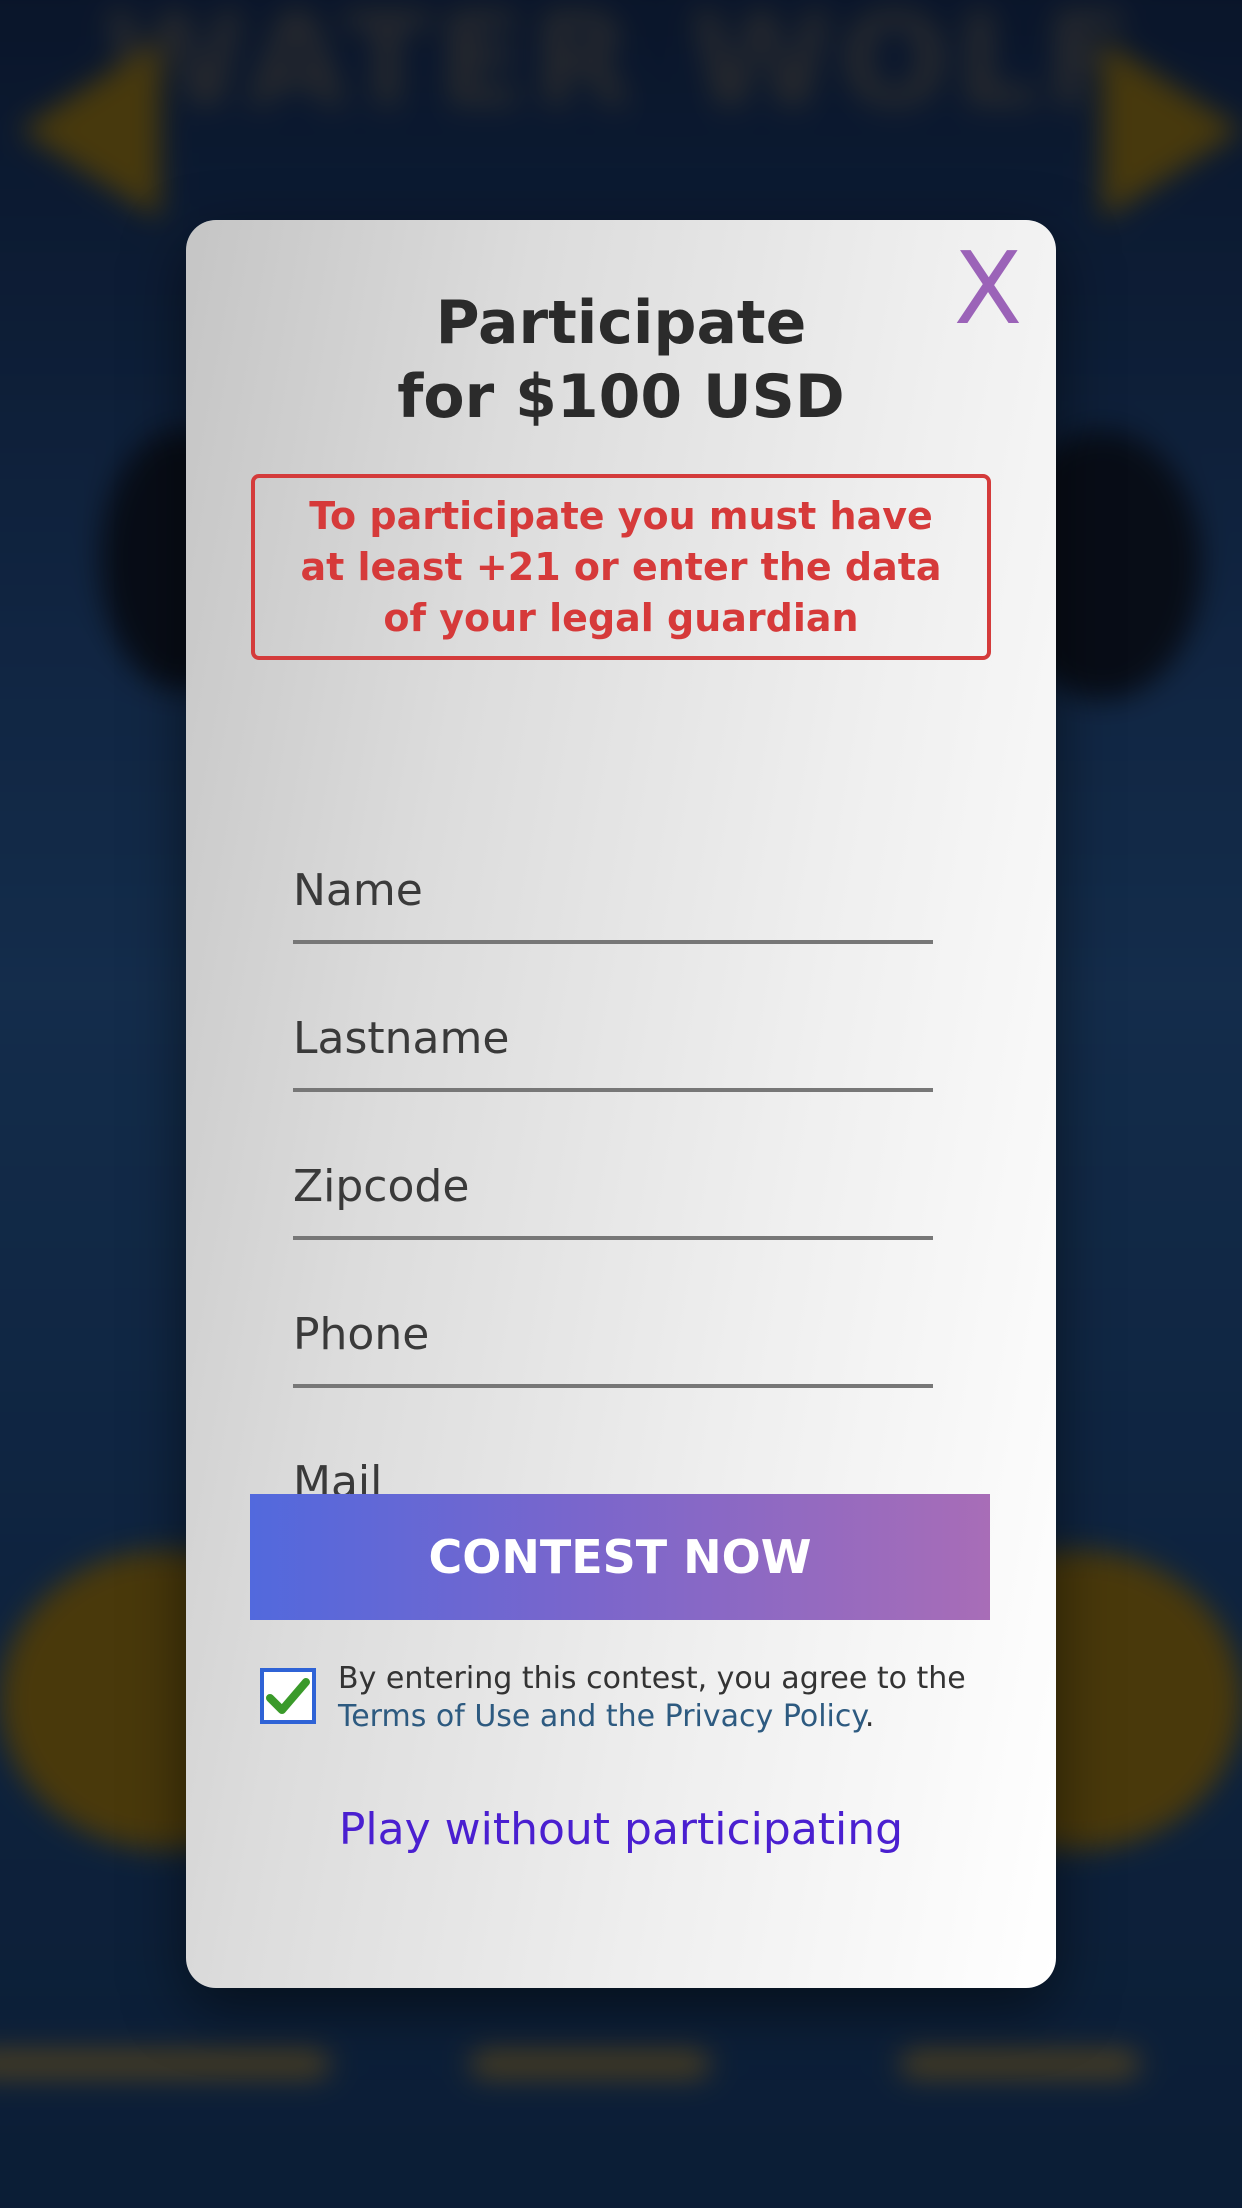  I want to click on name-input, so click(613, 890).